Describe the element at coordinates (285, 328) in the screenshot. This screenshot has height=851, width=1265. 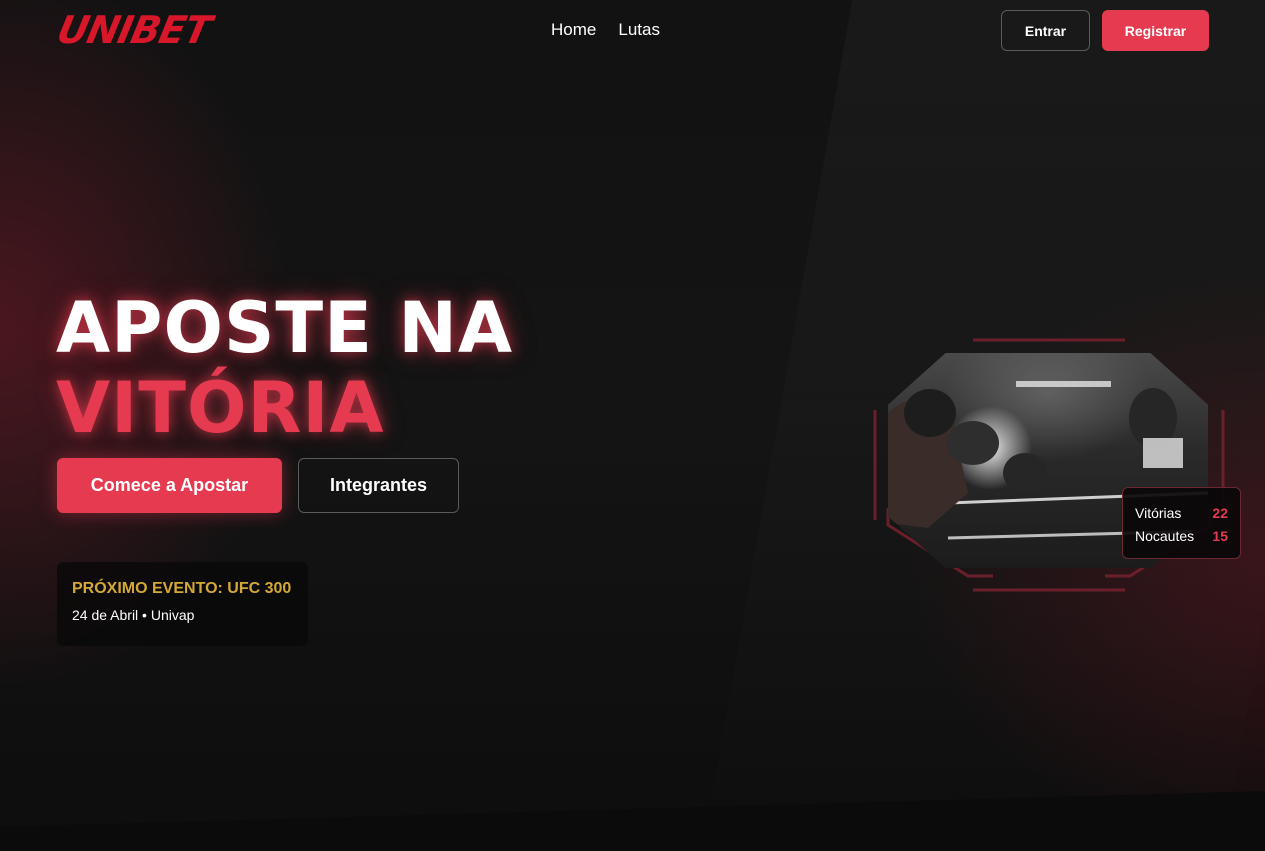
I see `hero-title-line1: APOSTE NA` at that location.